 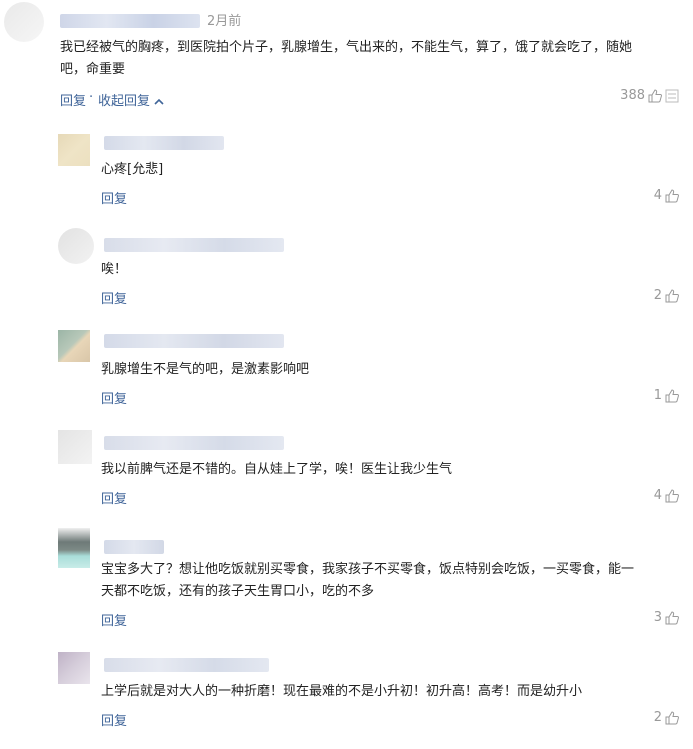 What do you see at coordinates (657, 395) in the screenshot?
I see `like-count: 1` at bounding box center [657, 395].